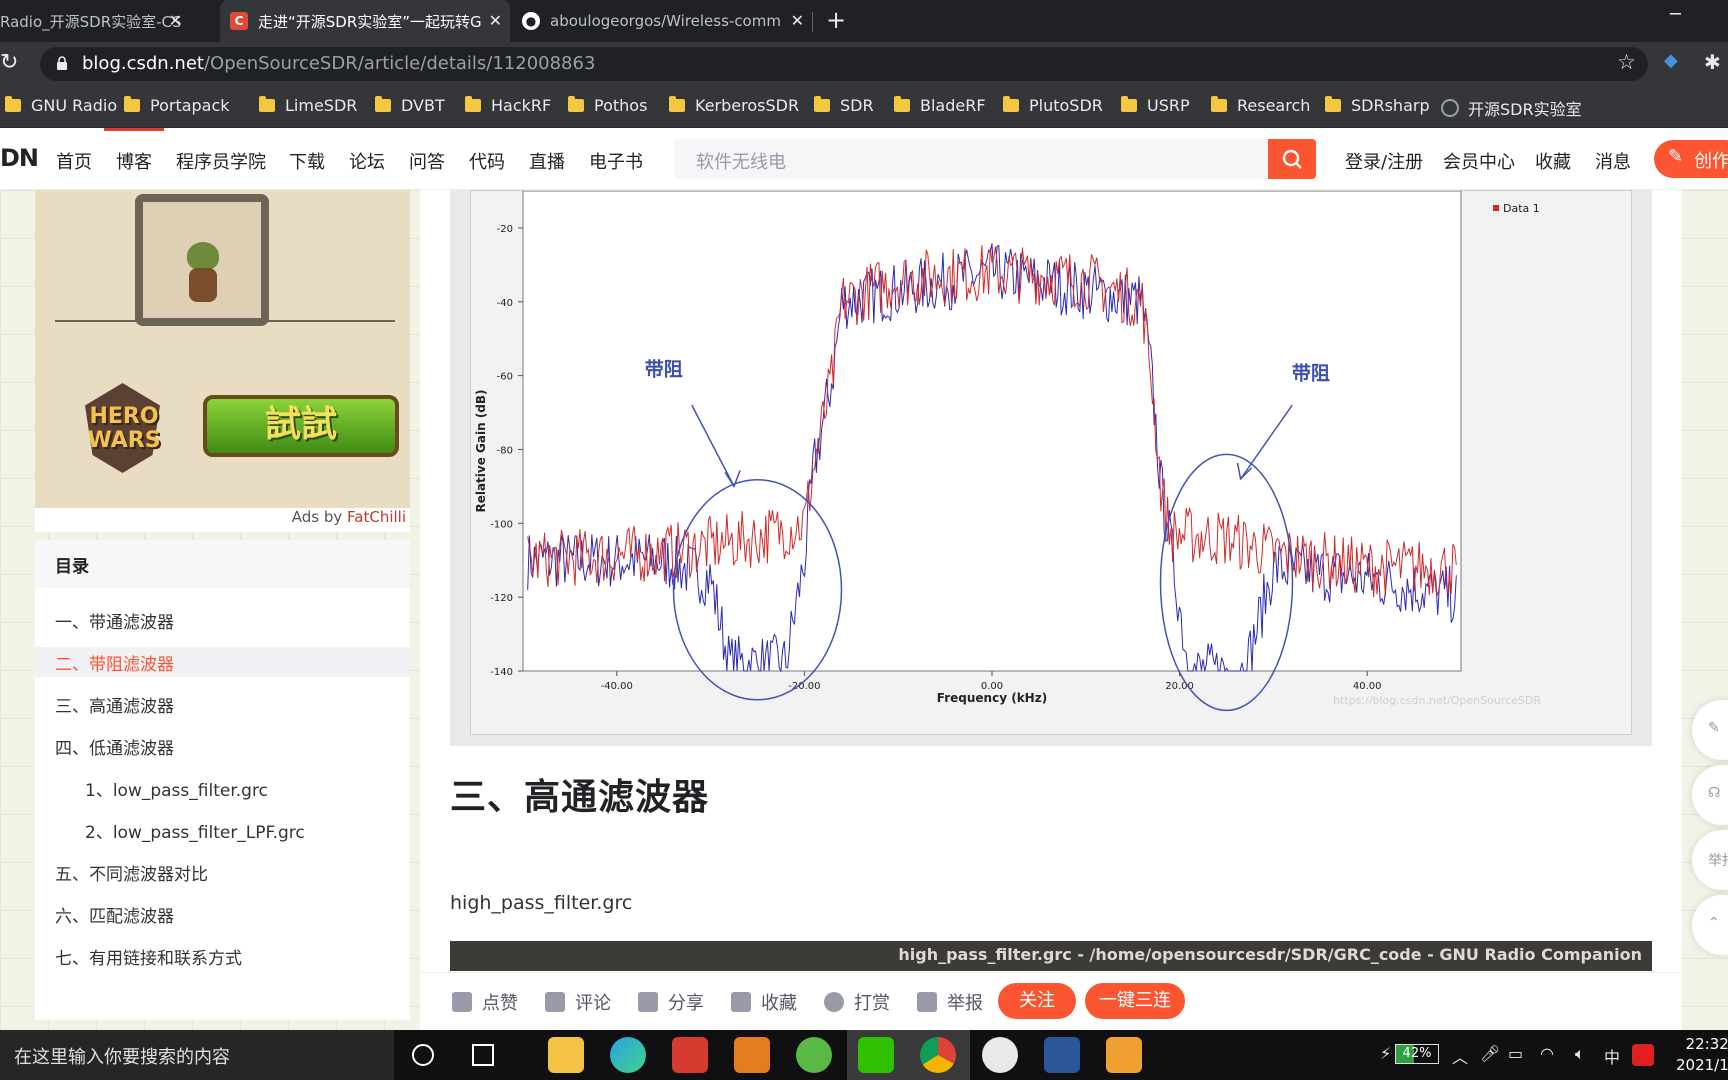 This screenshot has height=1080, width=1728. What do you see at coordinates (1710, 925) in the screenshot?
I see `back-to-top-widget: ⌃` at bounding box center [1710, 925].